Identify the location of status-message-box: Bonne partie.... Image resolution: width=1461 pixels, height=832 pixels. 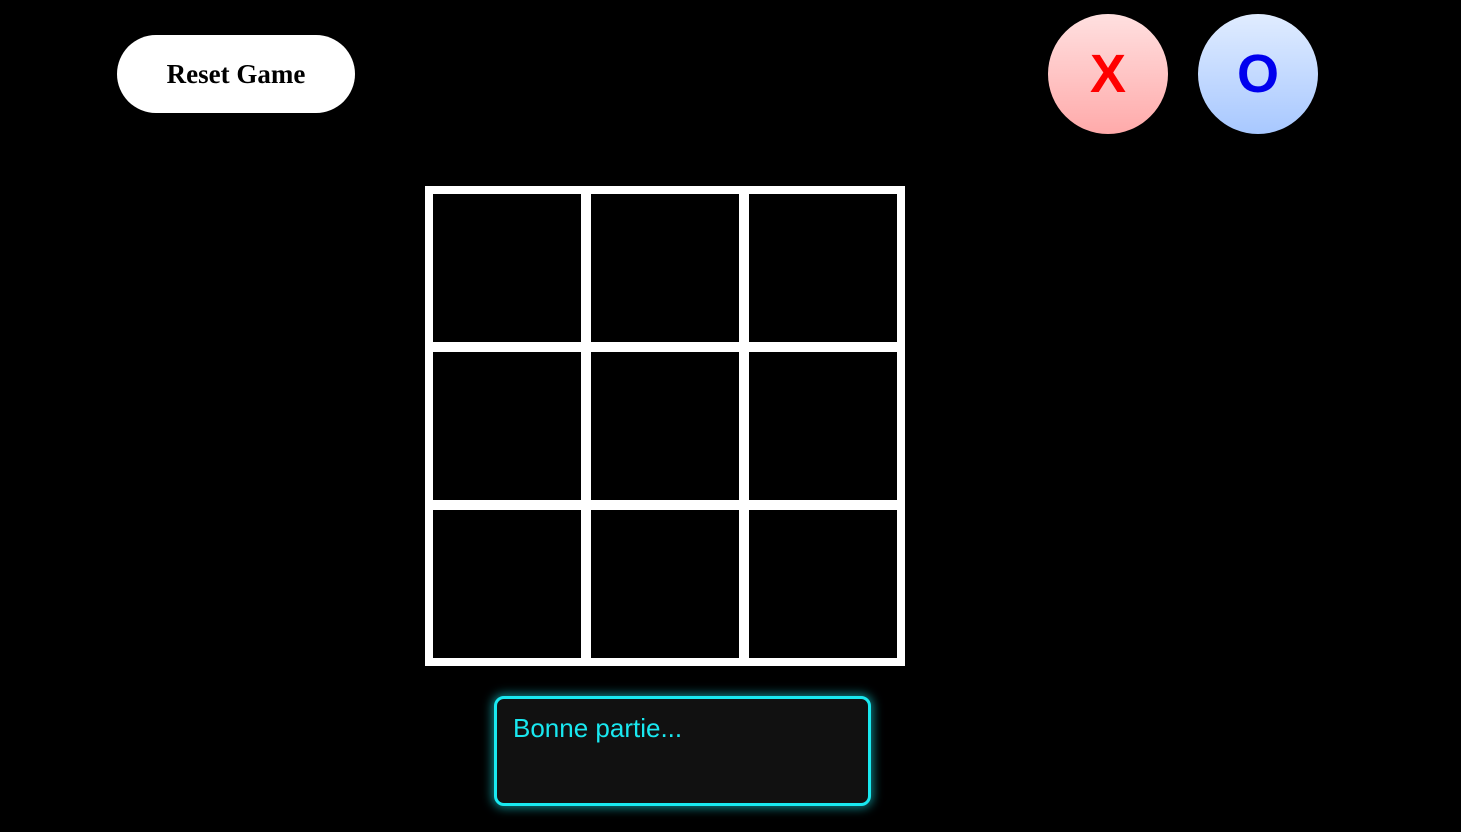
(682, 751).